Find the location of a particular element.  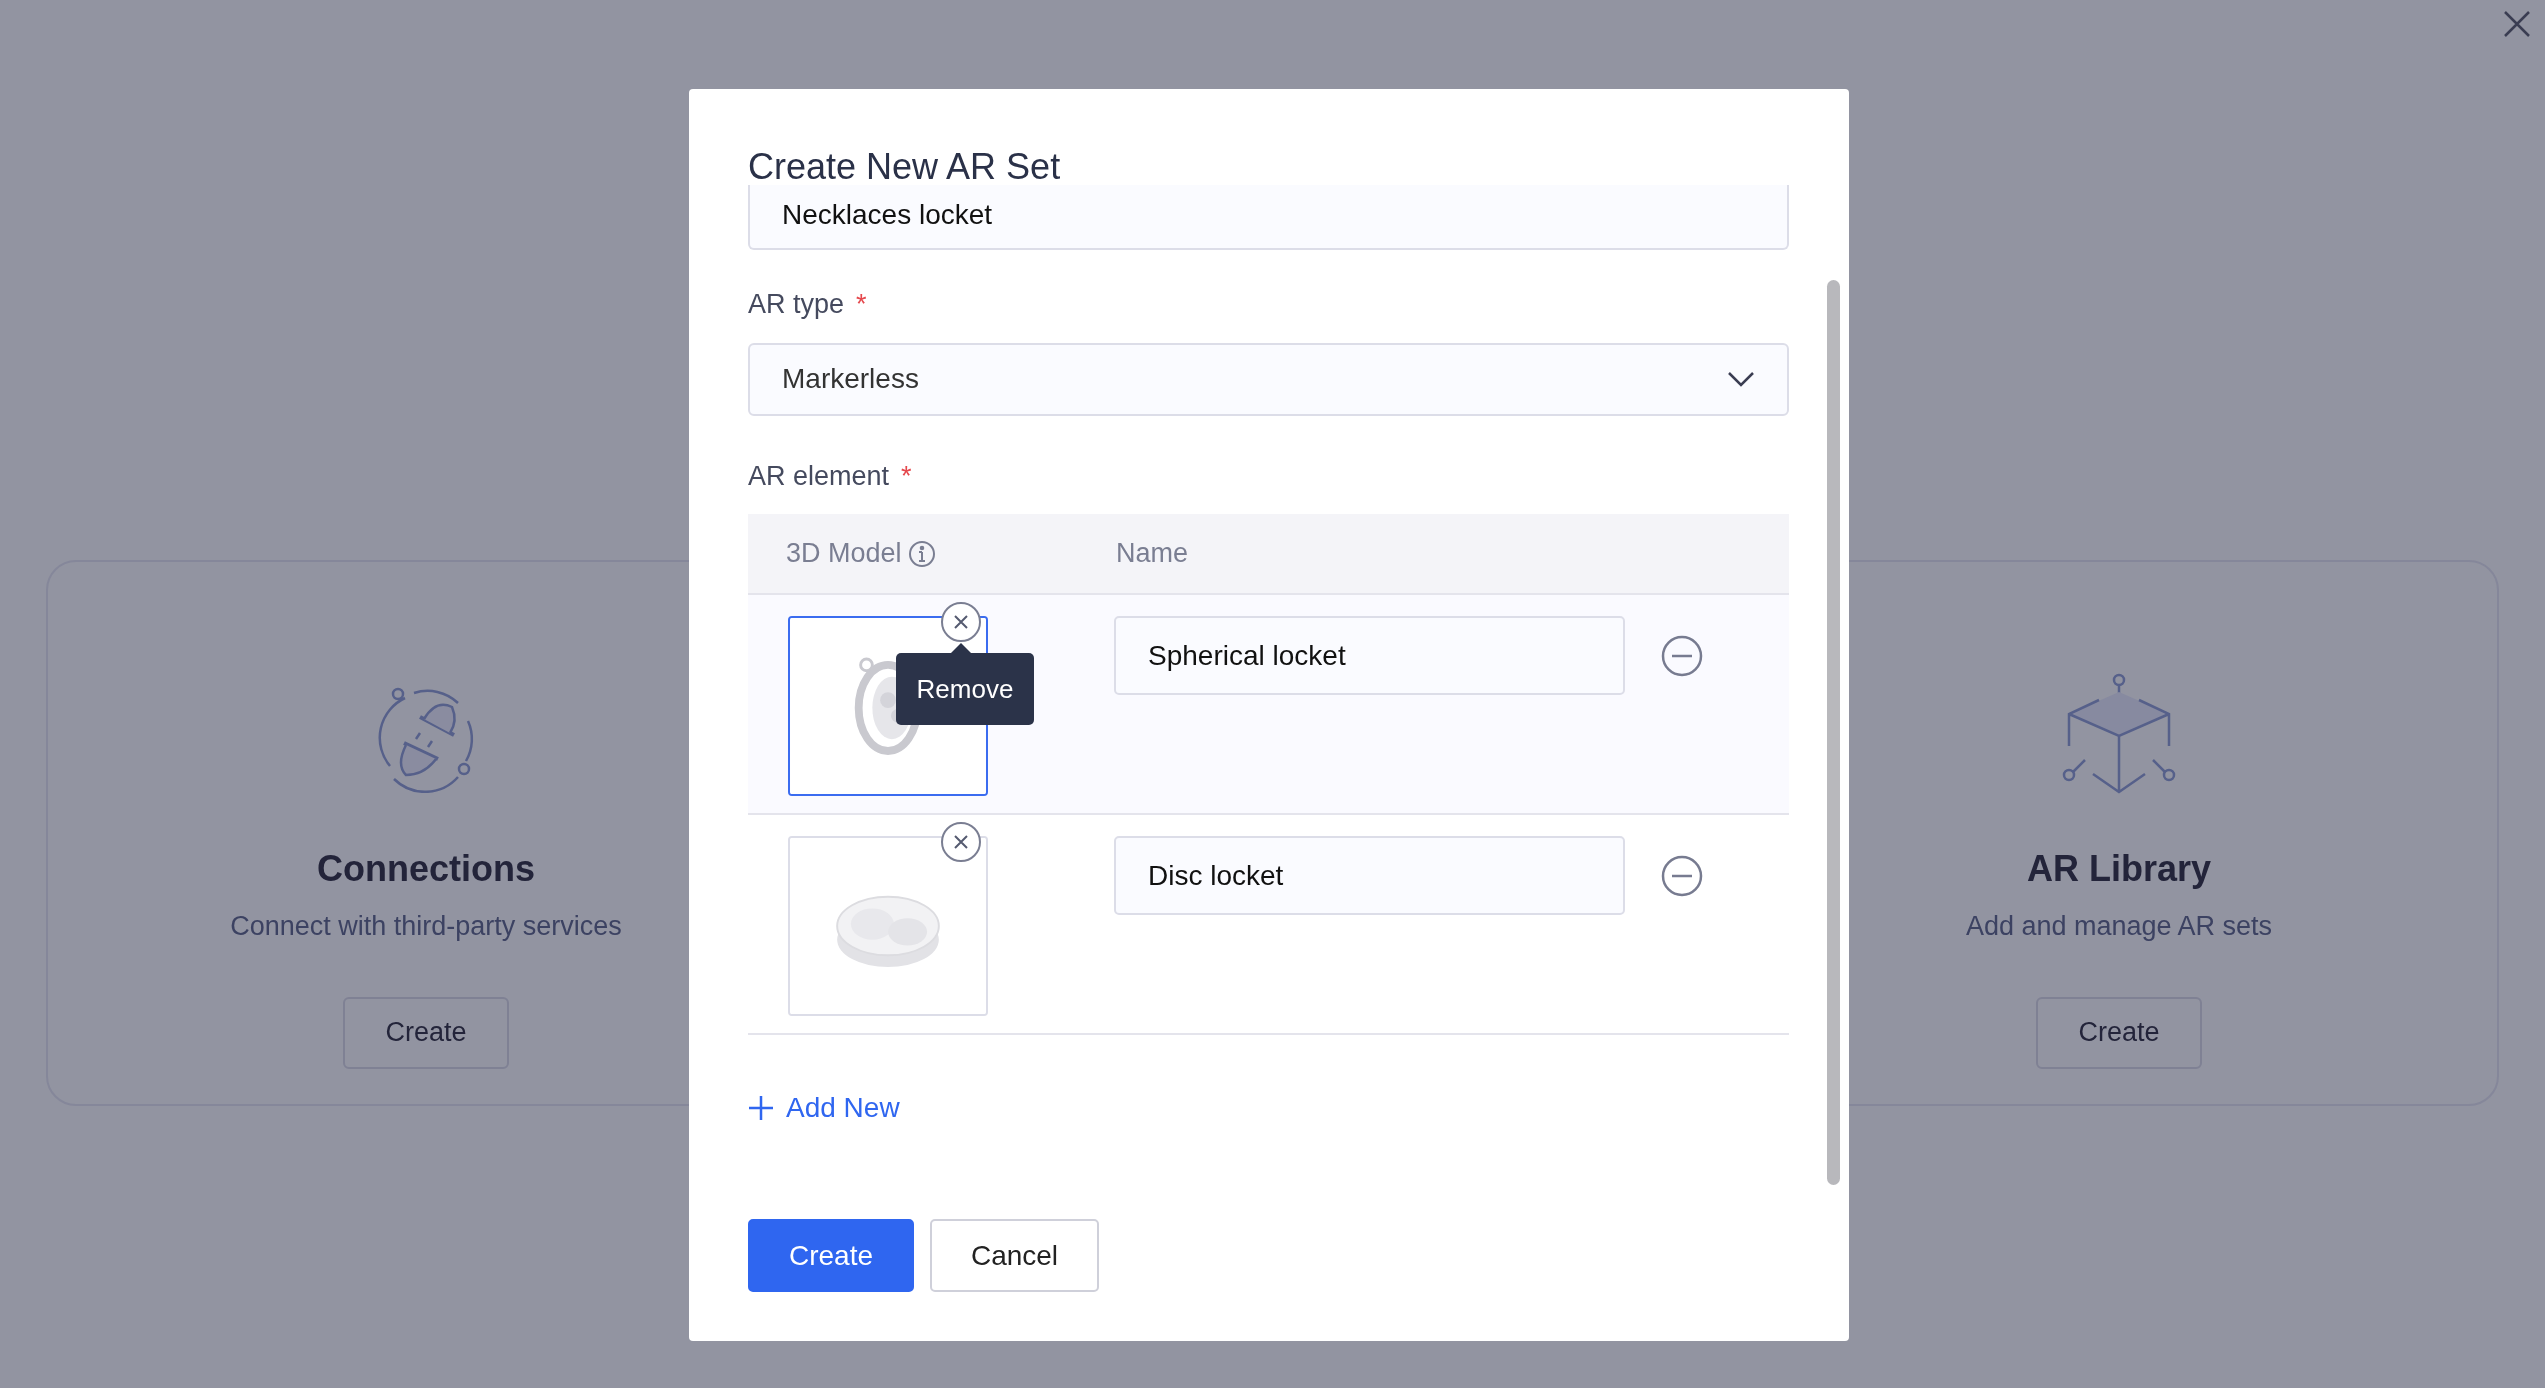

column-header: Name is located at coordinates (1152, 554).